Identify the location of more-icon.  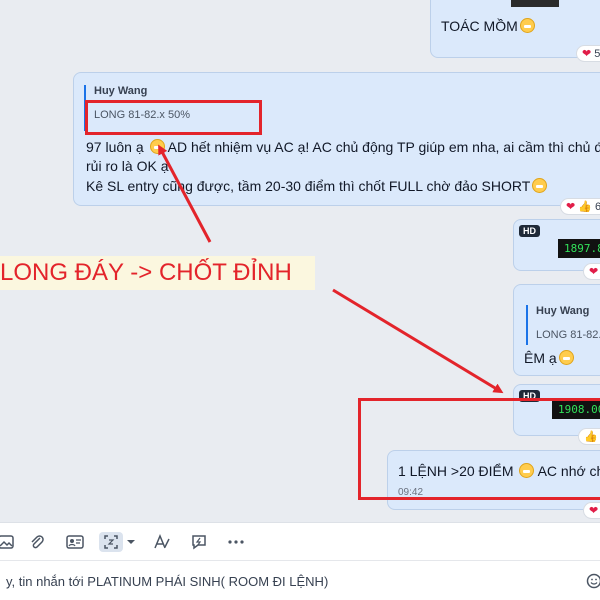
(236, 542).